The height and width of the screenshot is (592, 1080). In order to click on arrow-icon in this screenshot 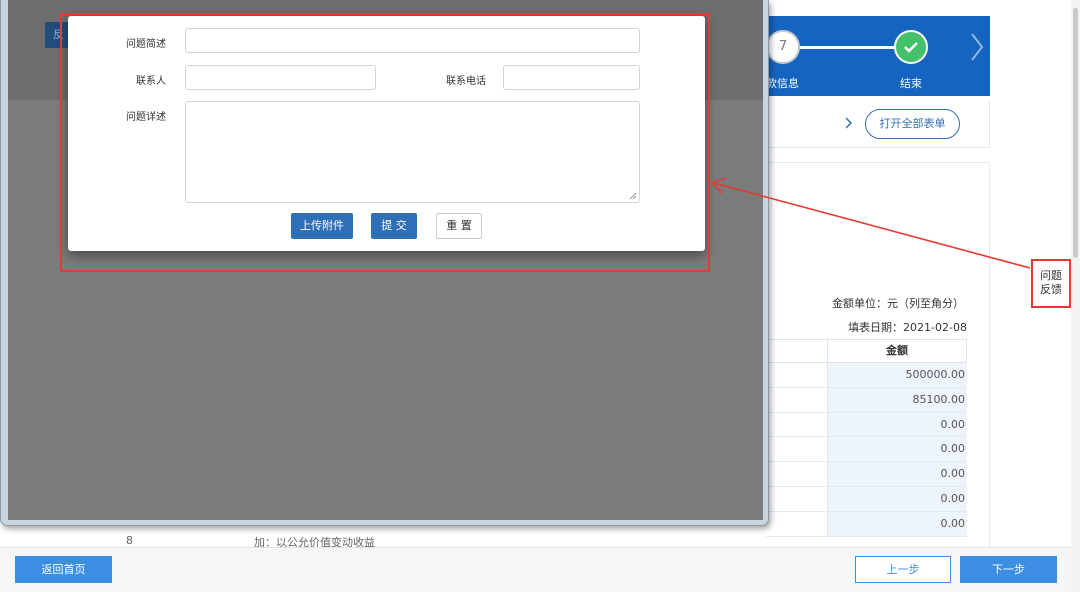, I will do `click(870, 223)`.